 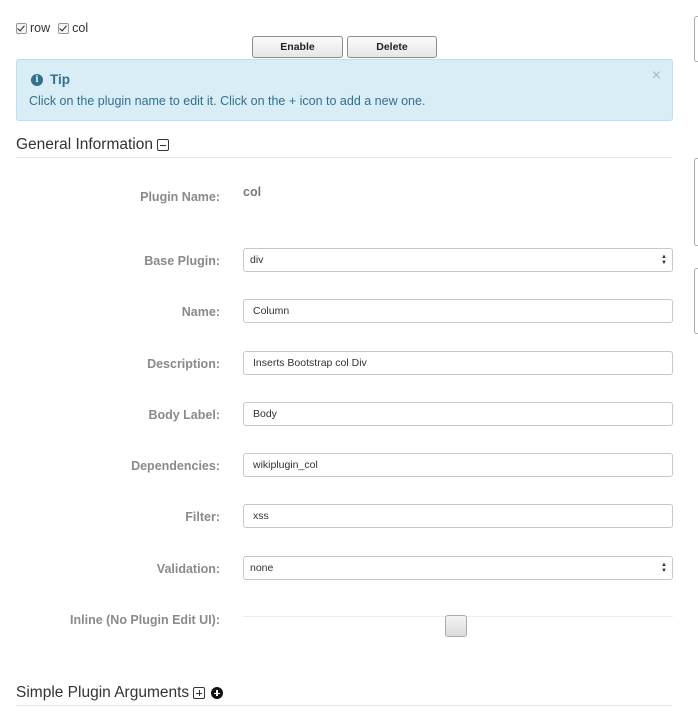 I want to click on section-title: General Information, so click(x=84, y=144).